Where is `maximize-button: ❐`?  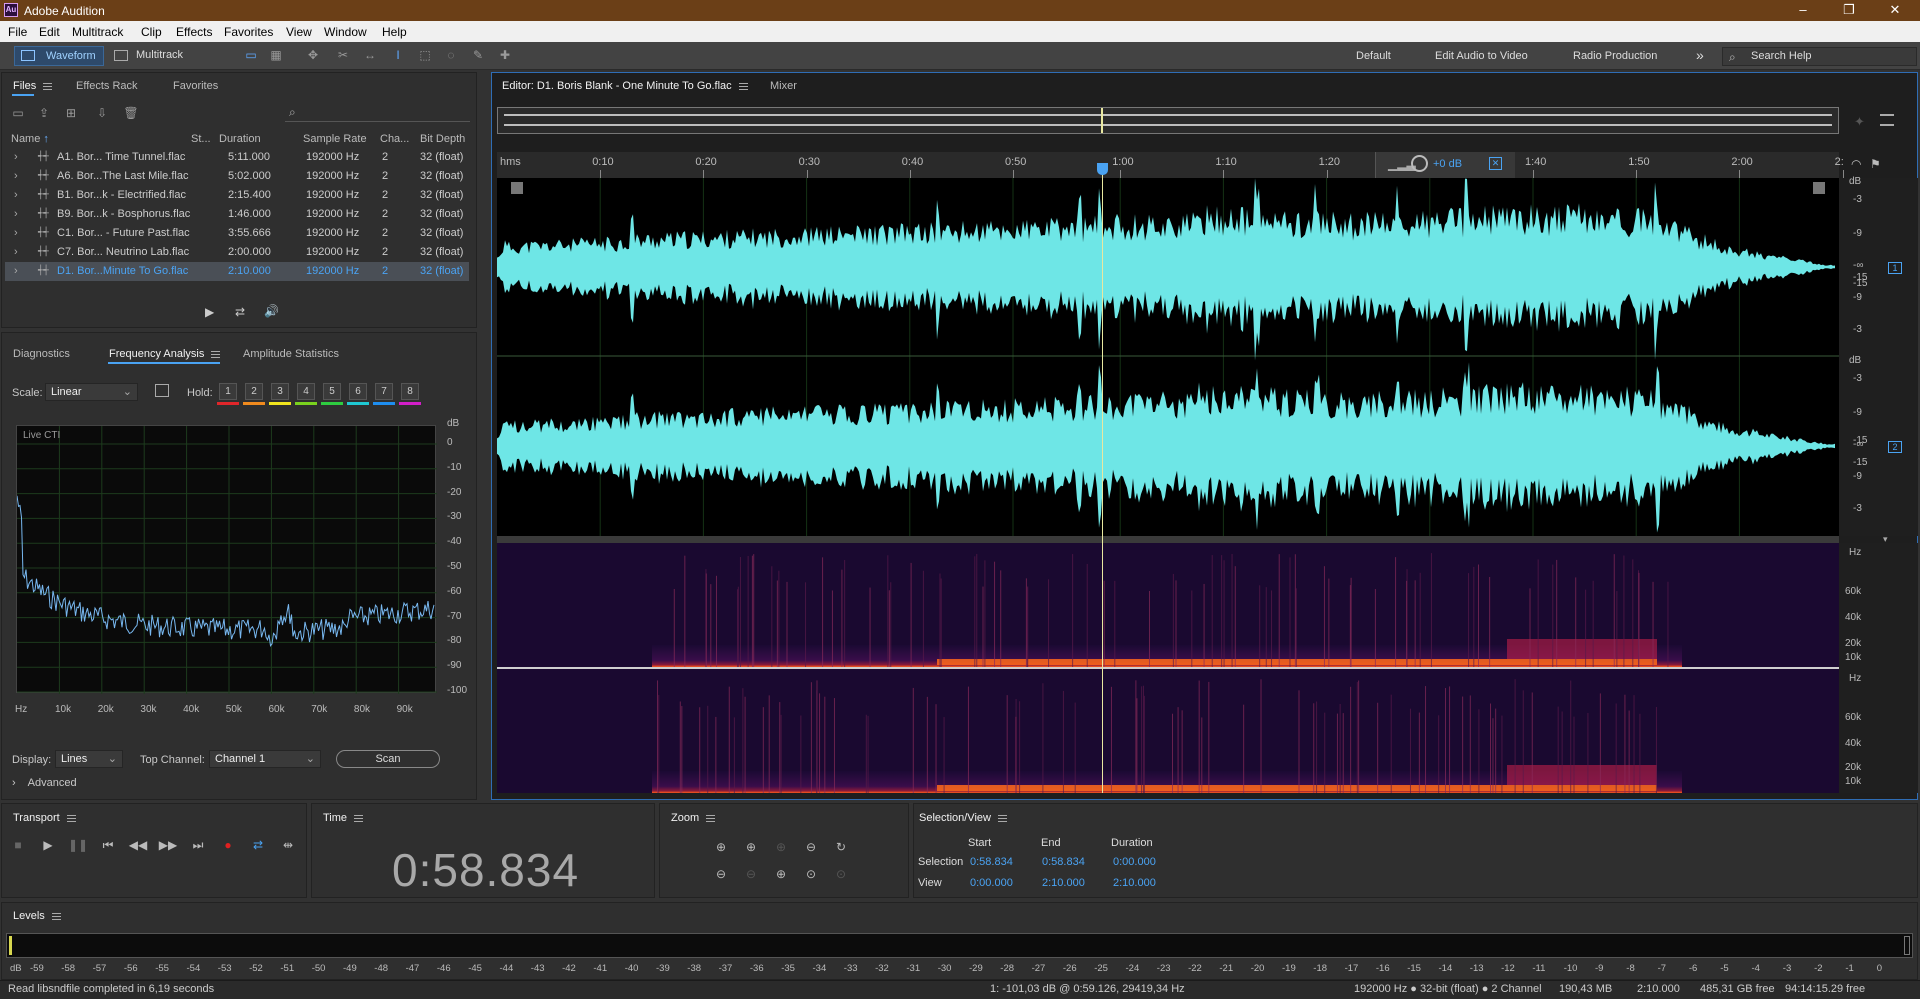
maximize-button: ❐ is located at coordinates (1849, 10).